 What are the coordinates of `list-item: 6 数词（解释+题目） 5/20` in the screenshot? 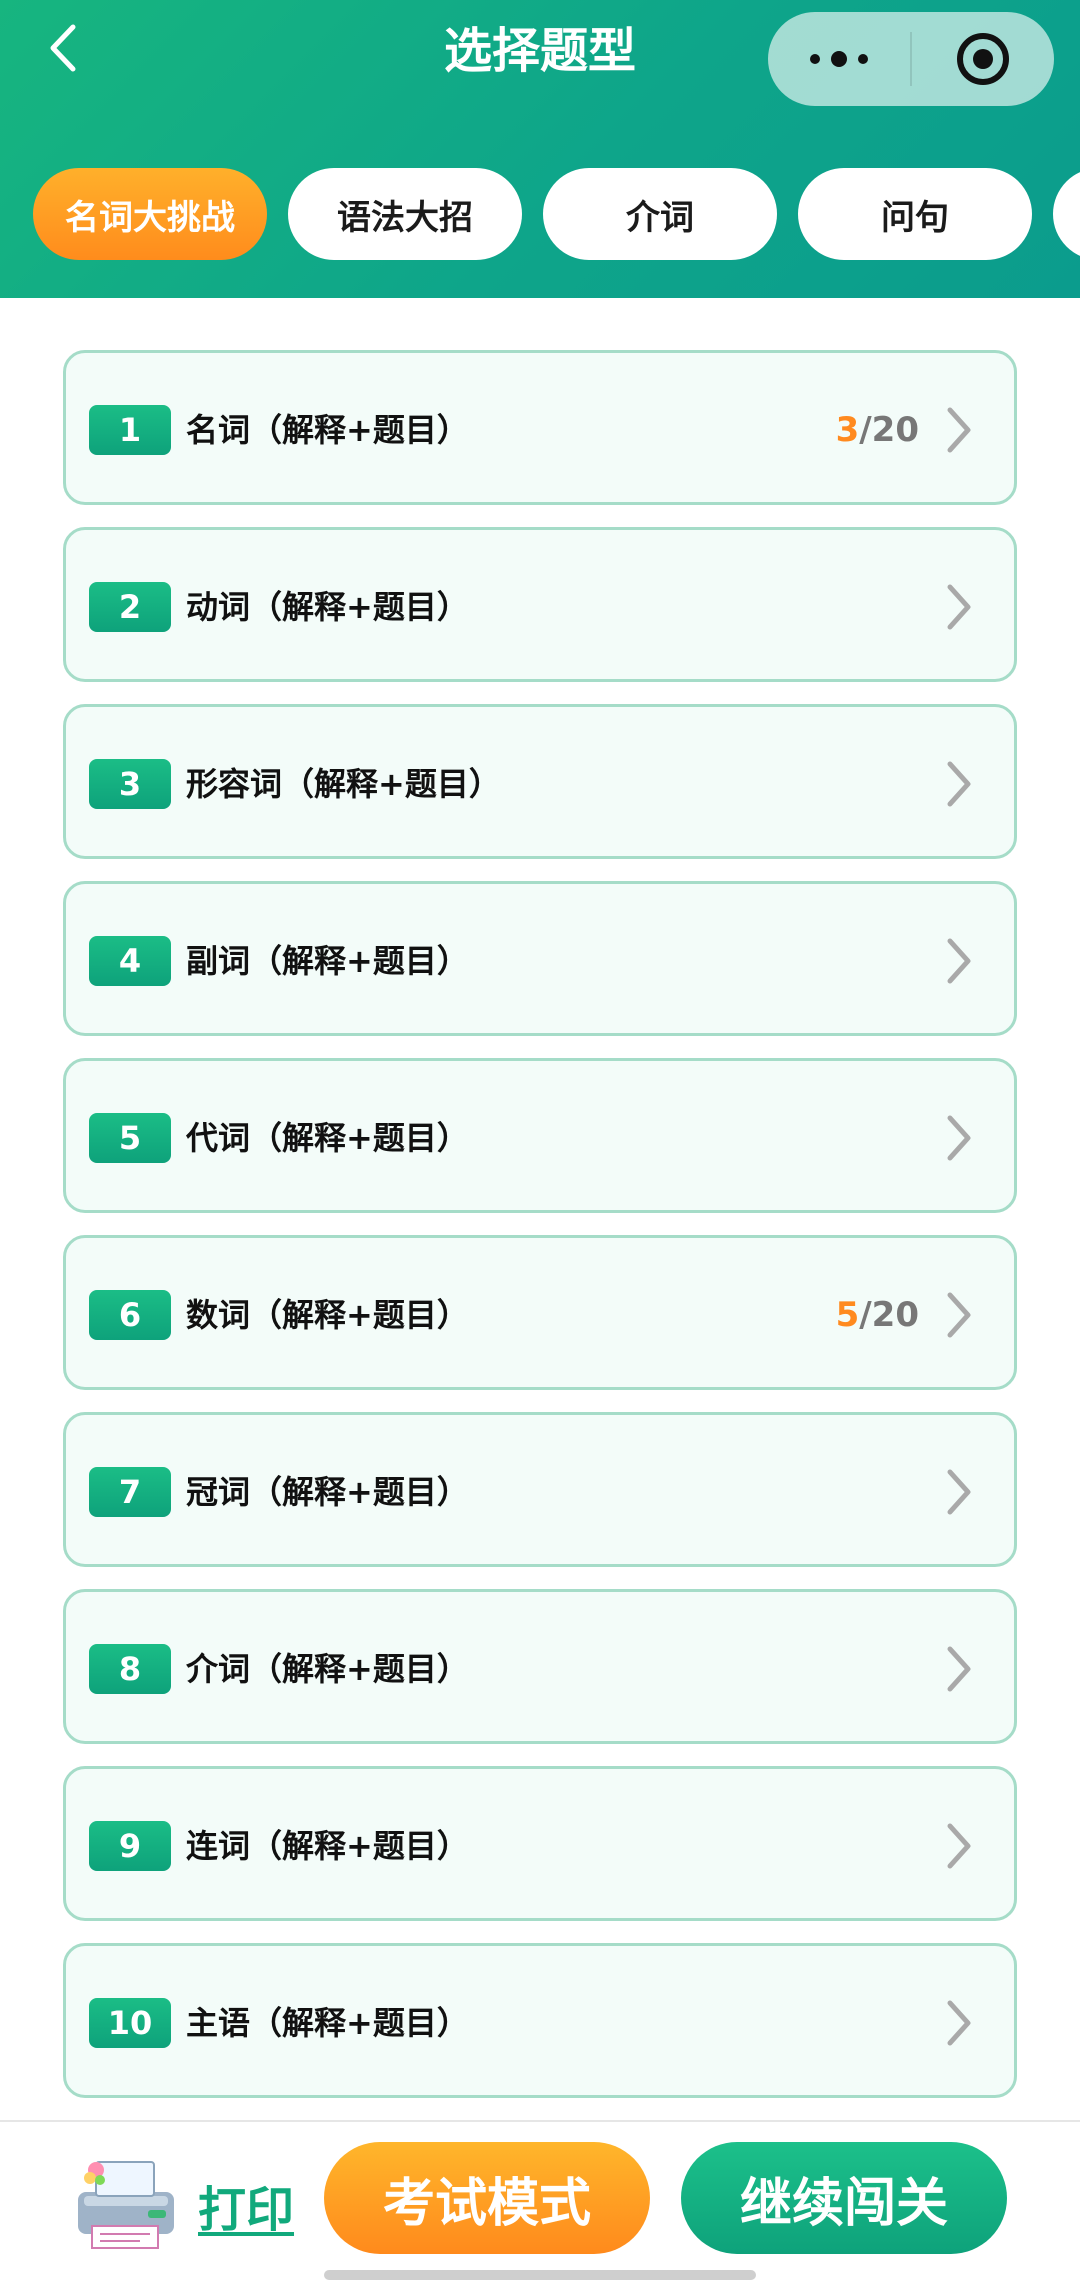 It's located at (540, 1312).